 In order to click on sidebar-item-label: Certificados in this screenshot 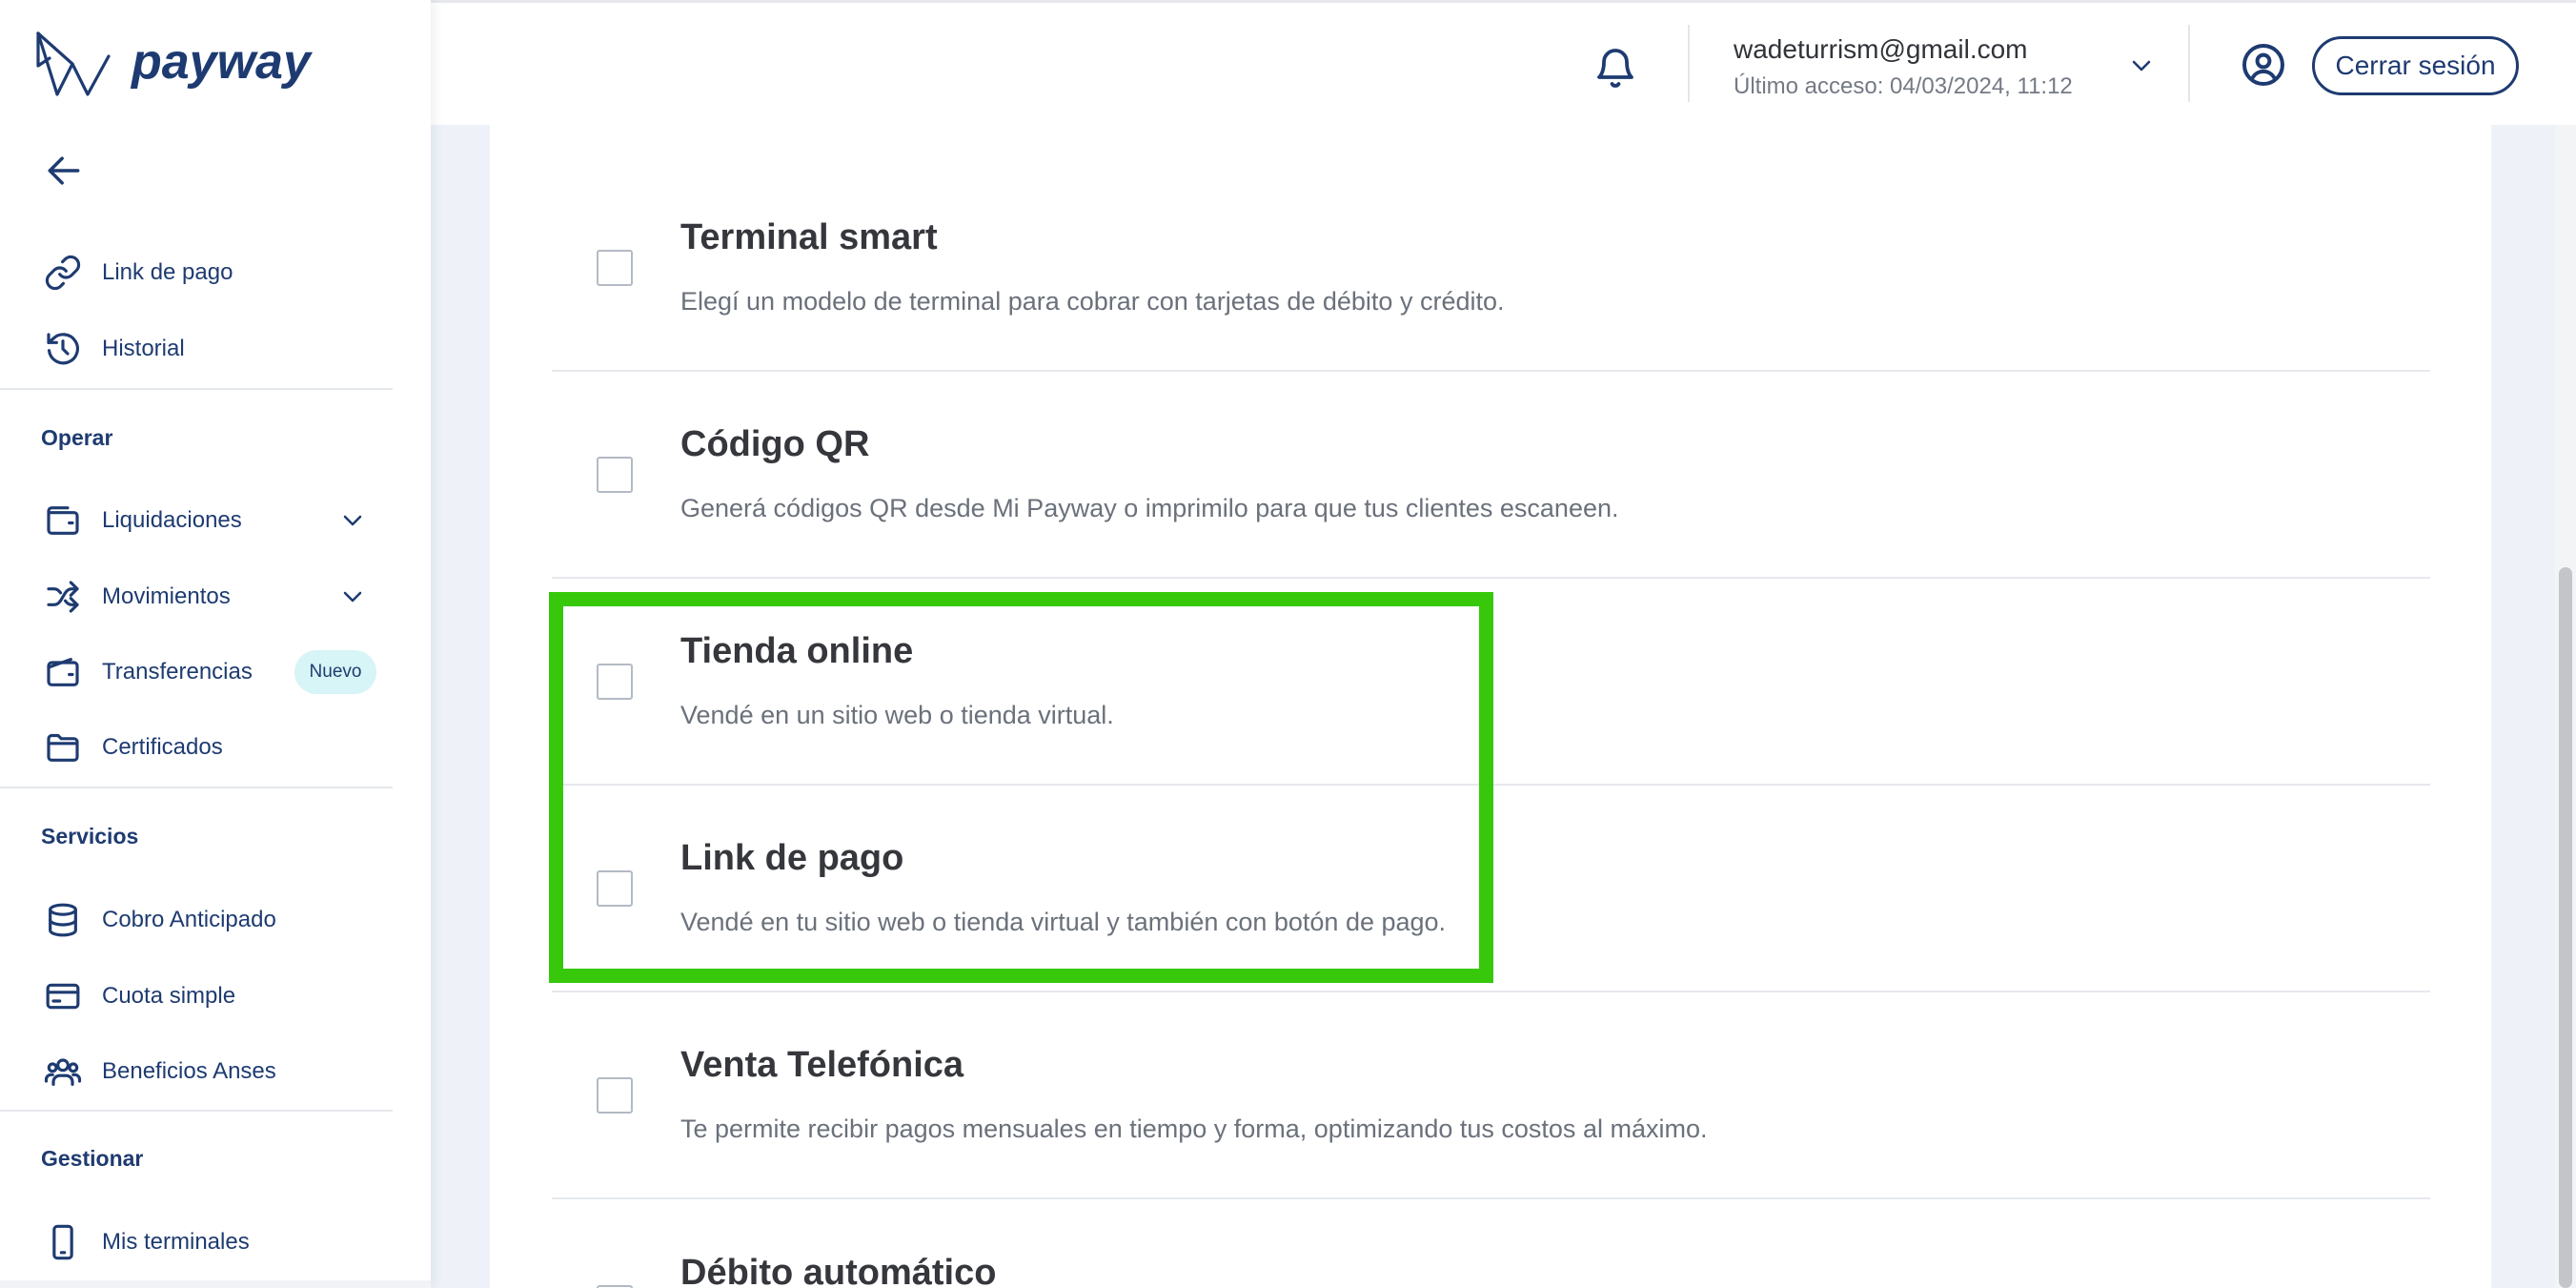, I will do `click(162, 747)`.